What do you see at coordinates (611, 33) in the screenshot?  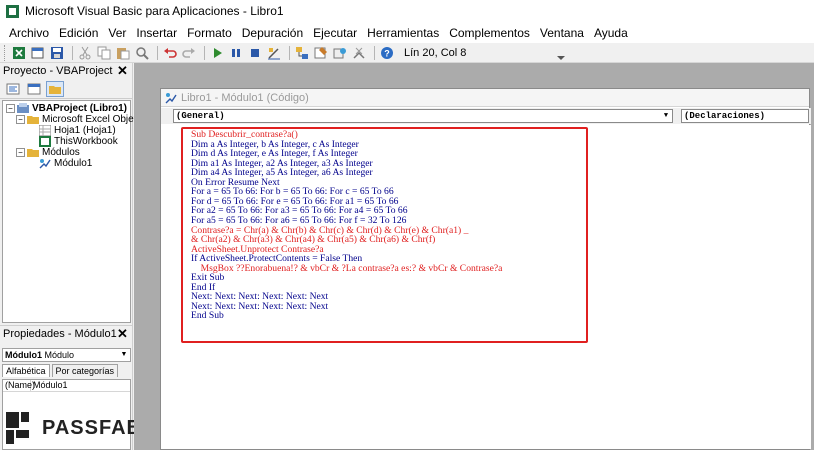 I see `menu-item-ayuda: Ayuda` at bounding box center [611, 33].